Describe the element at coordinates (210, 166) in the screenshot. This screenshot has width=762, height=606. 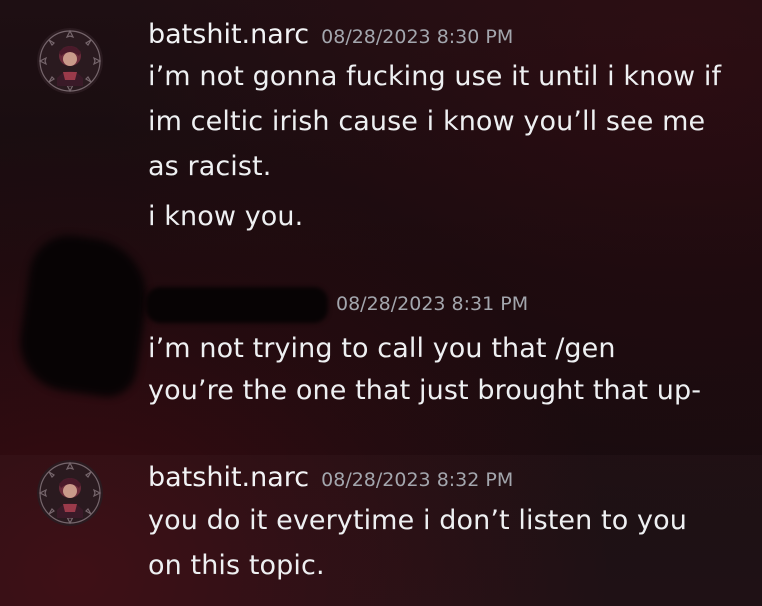
I see `message-text-line: as racist.` at that location.